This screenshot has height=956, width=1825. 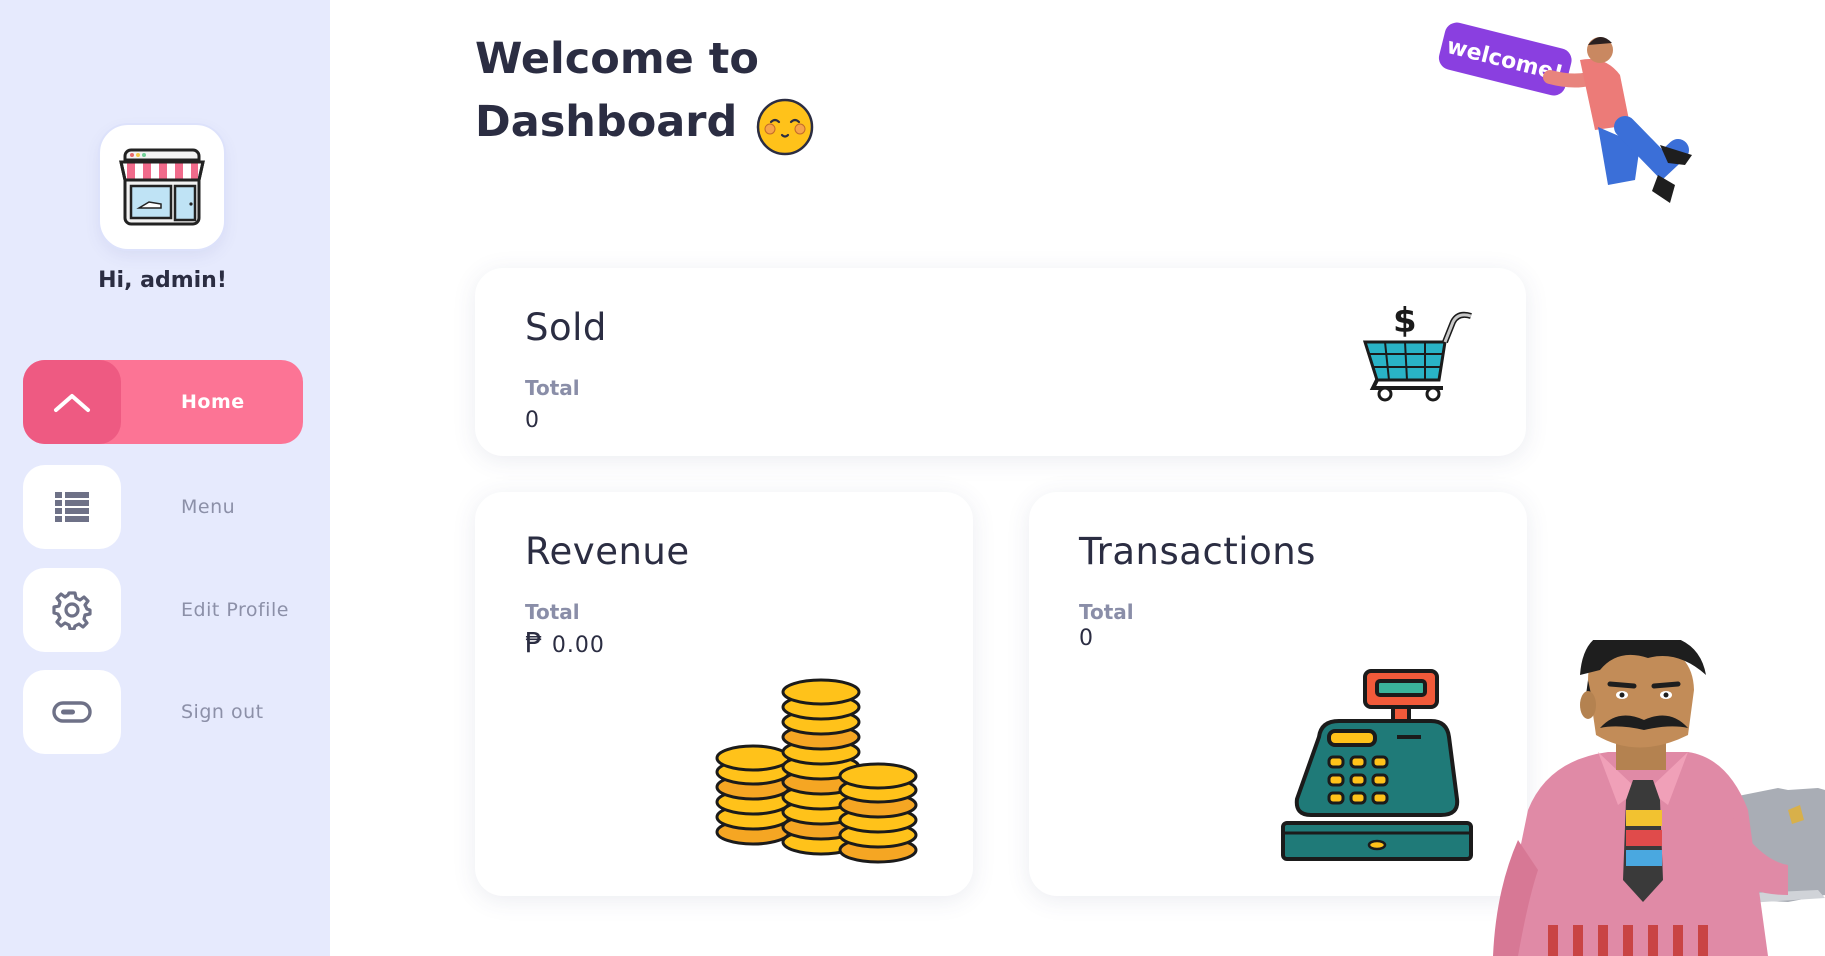 I want to click on storefront-icon, so click(x=162, y=187).